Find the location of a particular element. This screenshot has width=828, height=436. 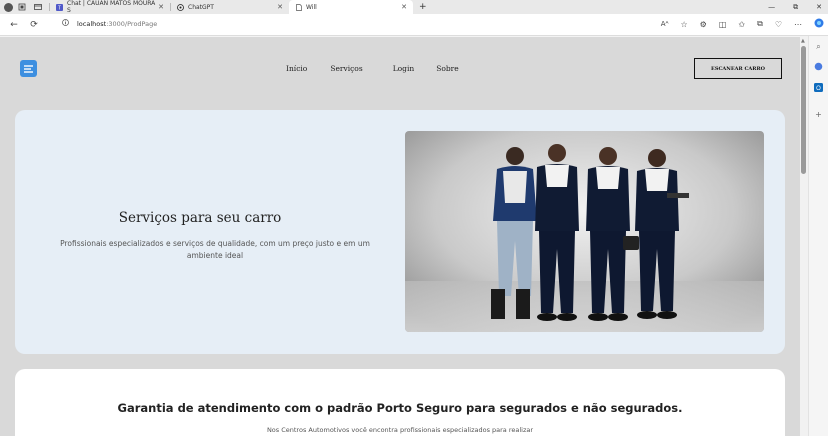

scroll-up-arrow-icon: ▲ is located at coordinates (803, 41).